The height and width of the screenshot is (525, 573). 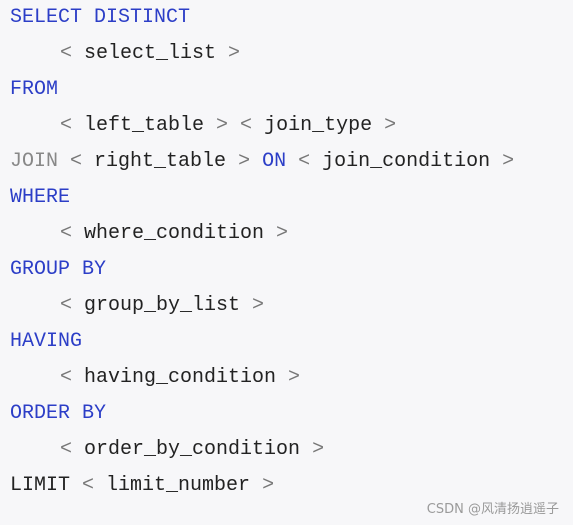 I want to click on sql-identifier: order_by_condition, so click(x=192, y=449).